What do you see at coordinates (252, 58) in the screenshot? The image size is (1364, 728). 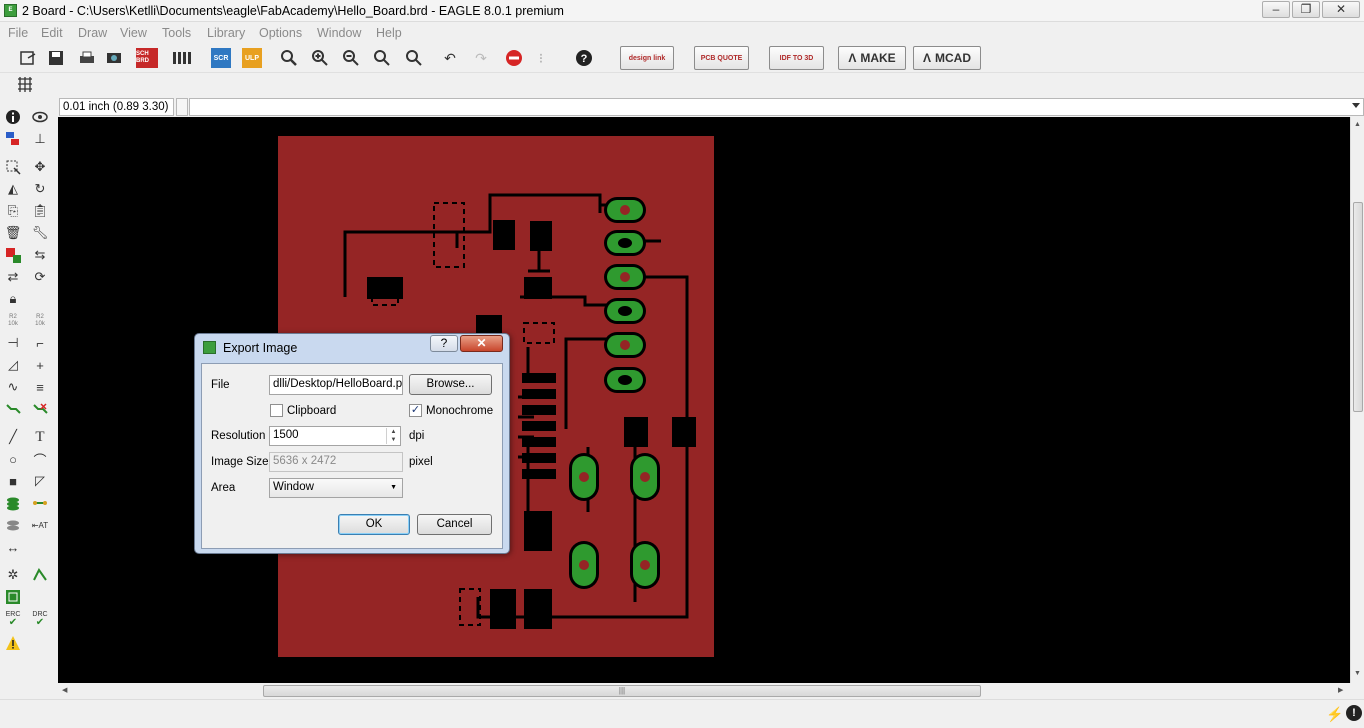 I see `ulp-icon: ULP` at bounding box center [252, 58].